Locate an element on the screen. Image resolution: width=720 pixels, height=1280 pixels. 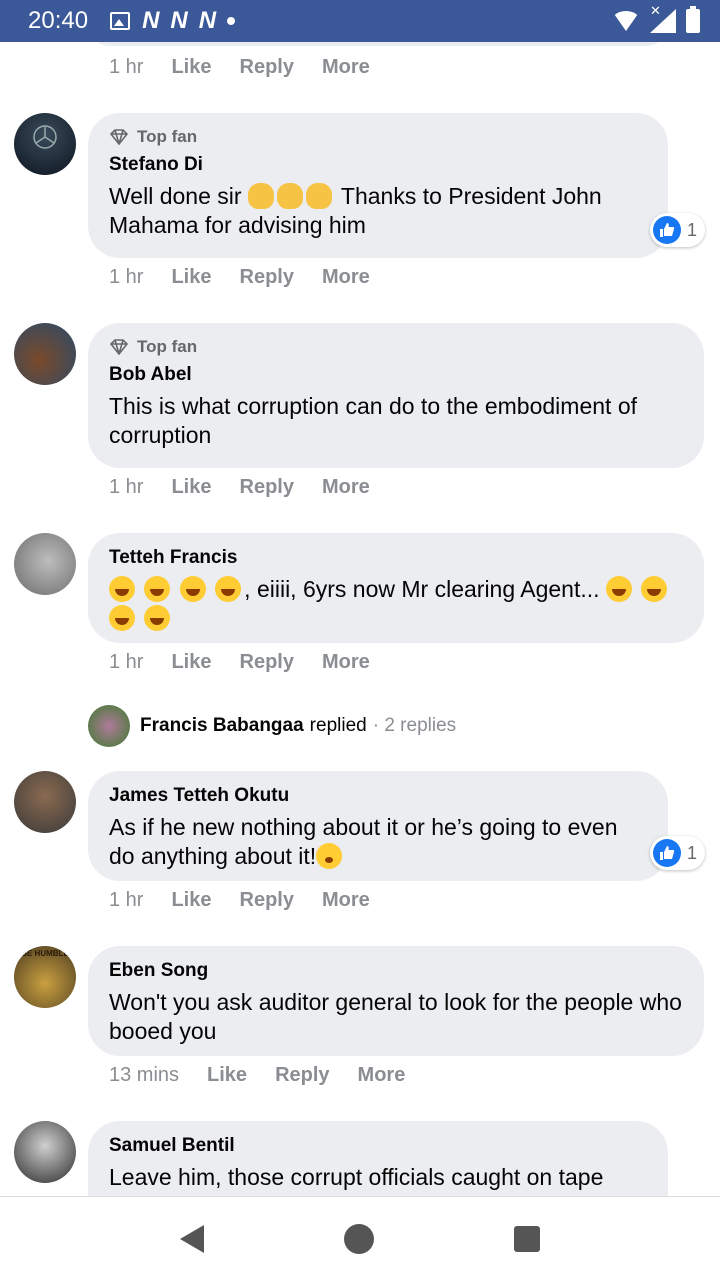
wifi-icon is located at coordinates (626, 21).